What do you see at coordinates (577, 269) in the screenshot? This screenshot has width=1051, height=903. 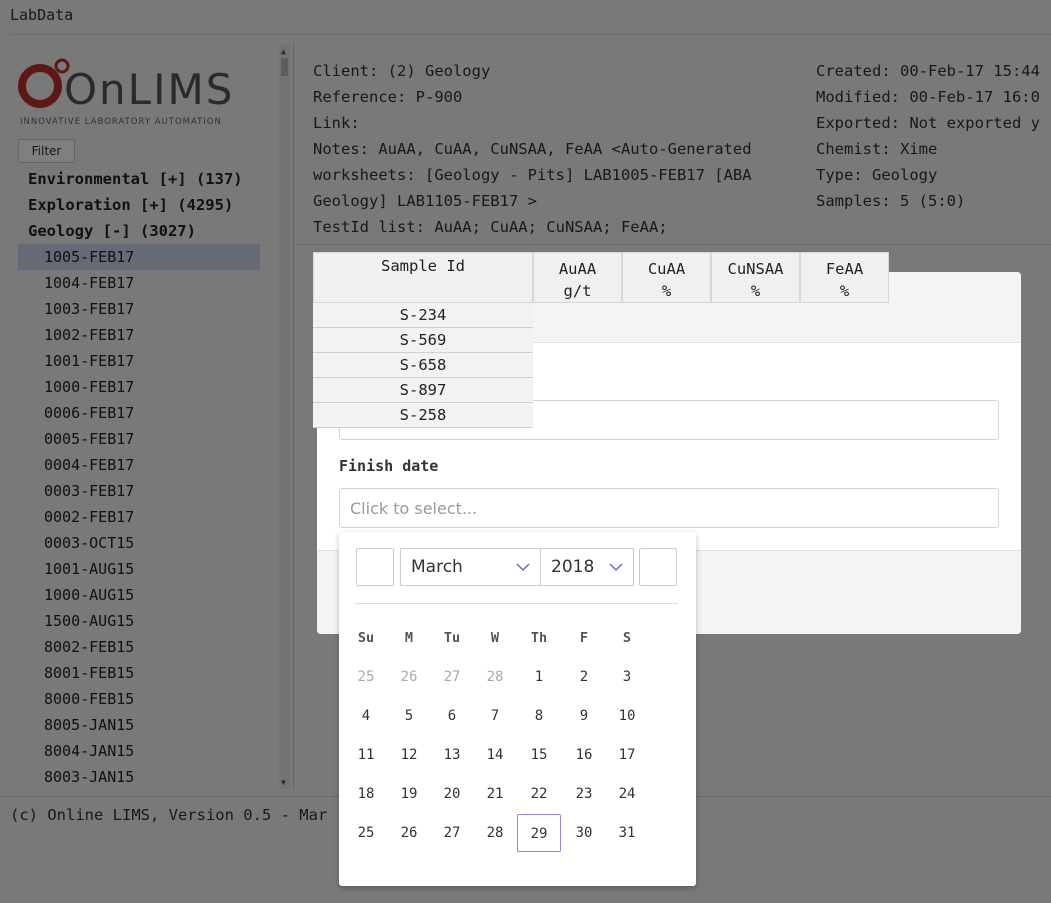 I see `header-auaa-label: AuAA` at bounding box center [577, 269].